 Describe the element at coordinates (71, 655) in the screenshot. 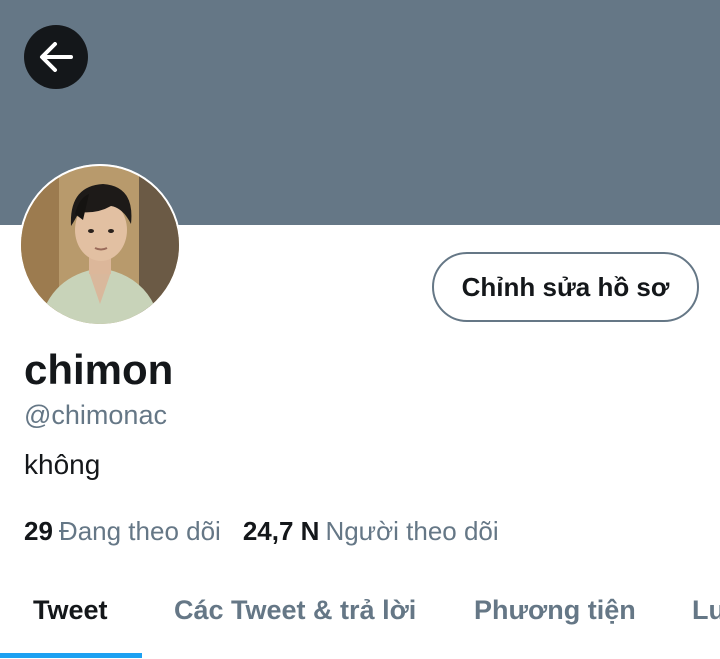

I see `active-tab-indicator` at that location.